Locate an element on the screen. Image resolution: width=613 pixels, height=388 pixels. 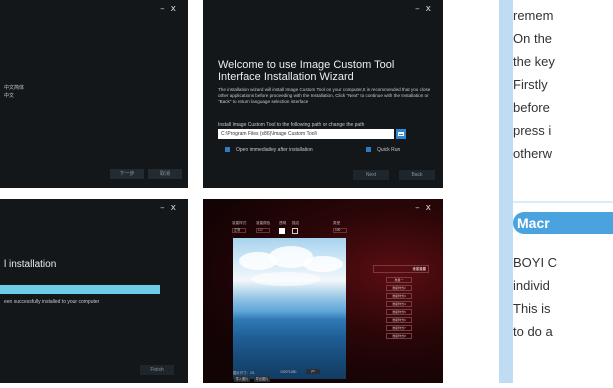
finish-button: Finish is located at coordinates (157, 370).